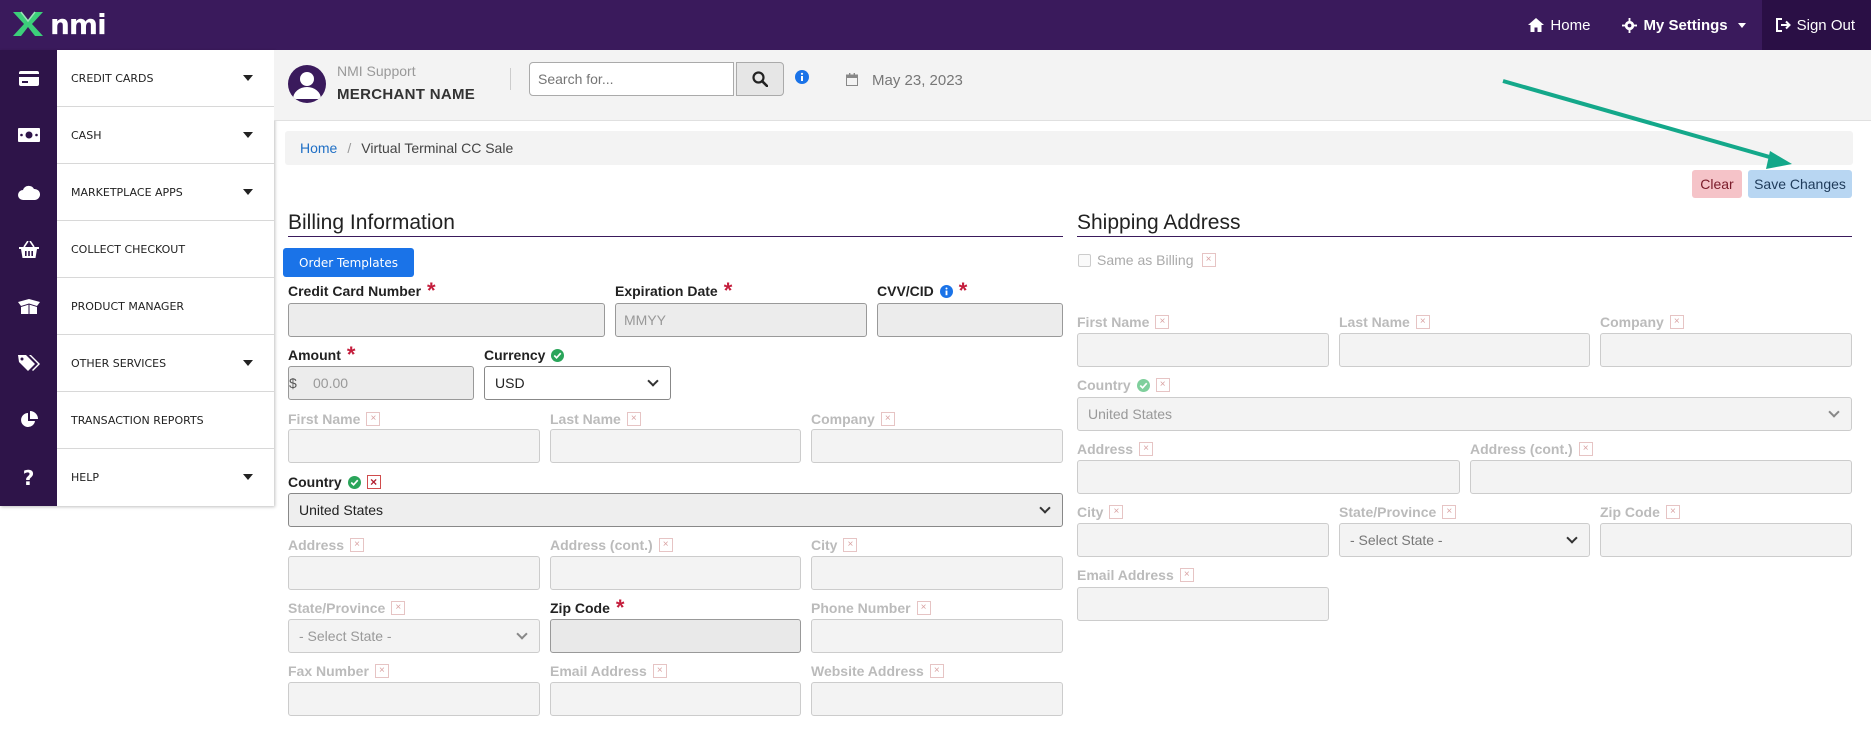 The image size is (1871, 735). Describe the element at coordinates (1203, 540) in the screenshot. I see `shipping-city-field` at that location.